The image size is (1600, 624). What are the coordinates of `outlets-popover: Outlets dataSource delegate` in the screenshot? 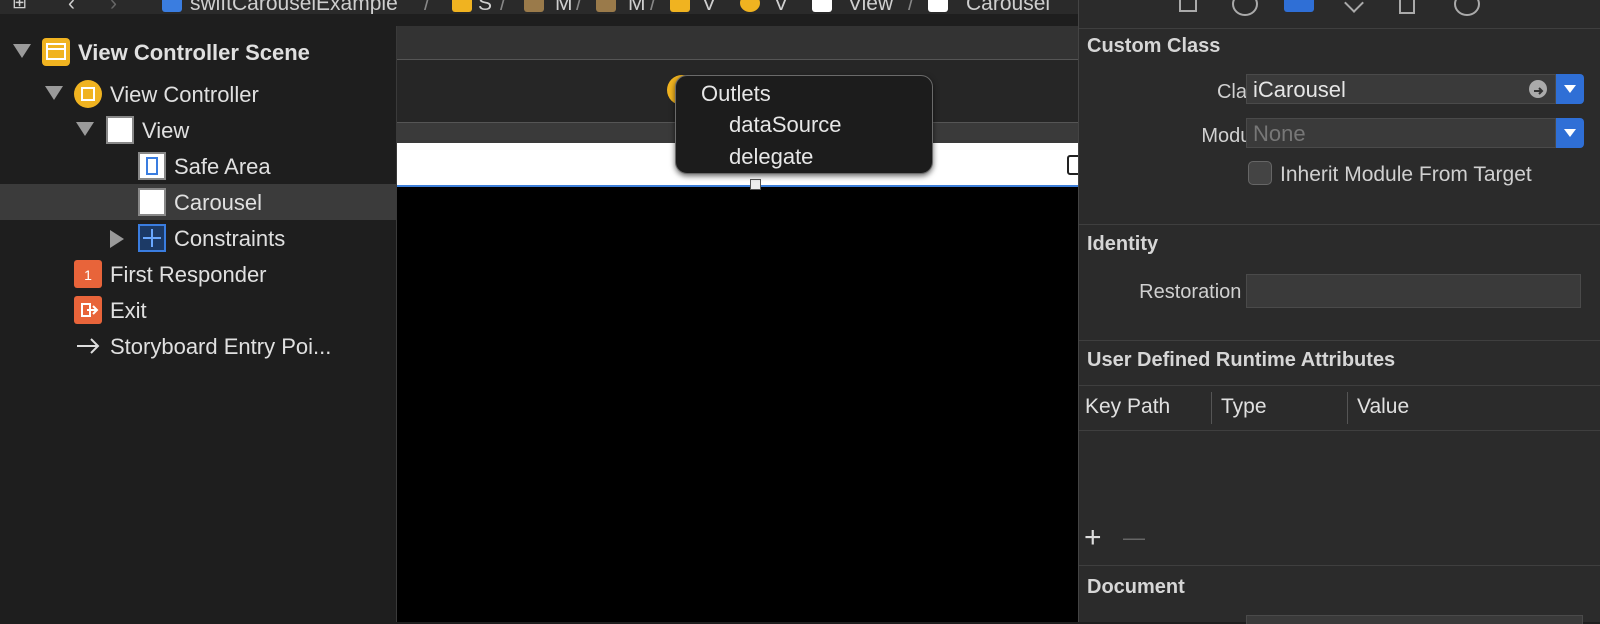 It's located at (804, 124).